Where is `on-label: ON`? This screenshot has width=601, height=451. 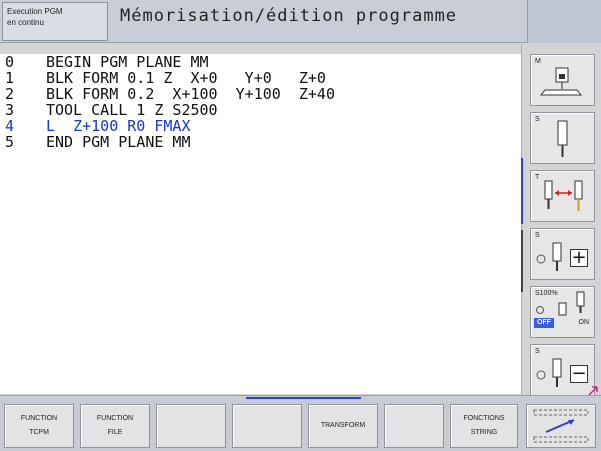
on-label: ON is located at coordinates (584, 322).